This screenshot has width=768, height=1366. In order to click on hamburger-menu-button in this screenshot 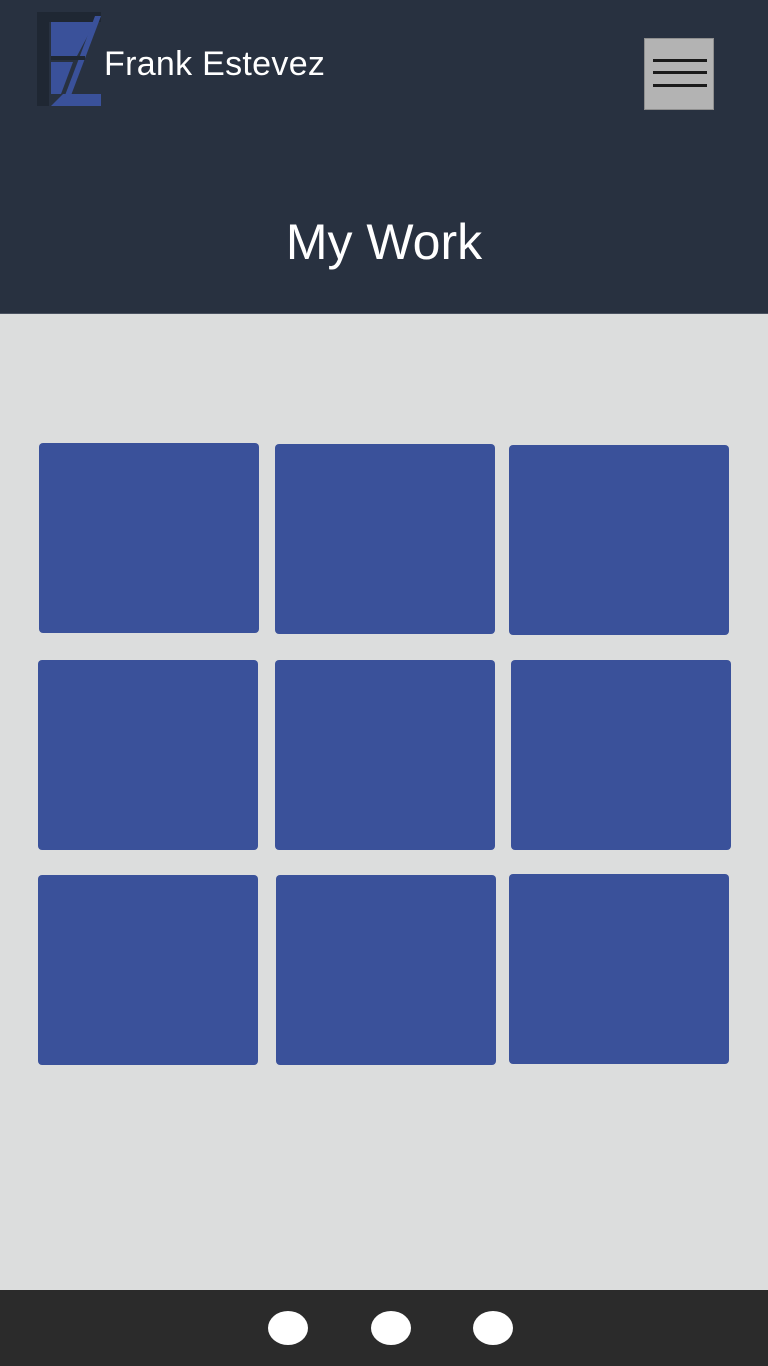, I will do `click(679, 74)`.